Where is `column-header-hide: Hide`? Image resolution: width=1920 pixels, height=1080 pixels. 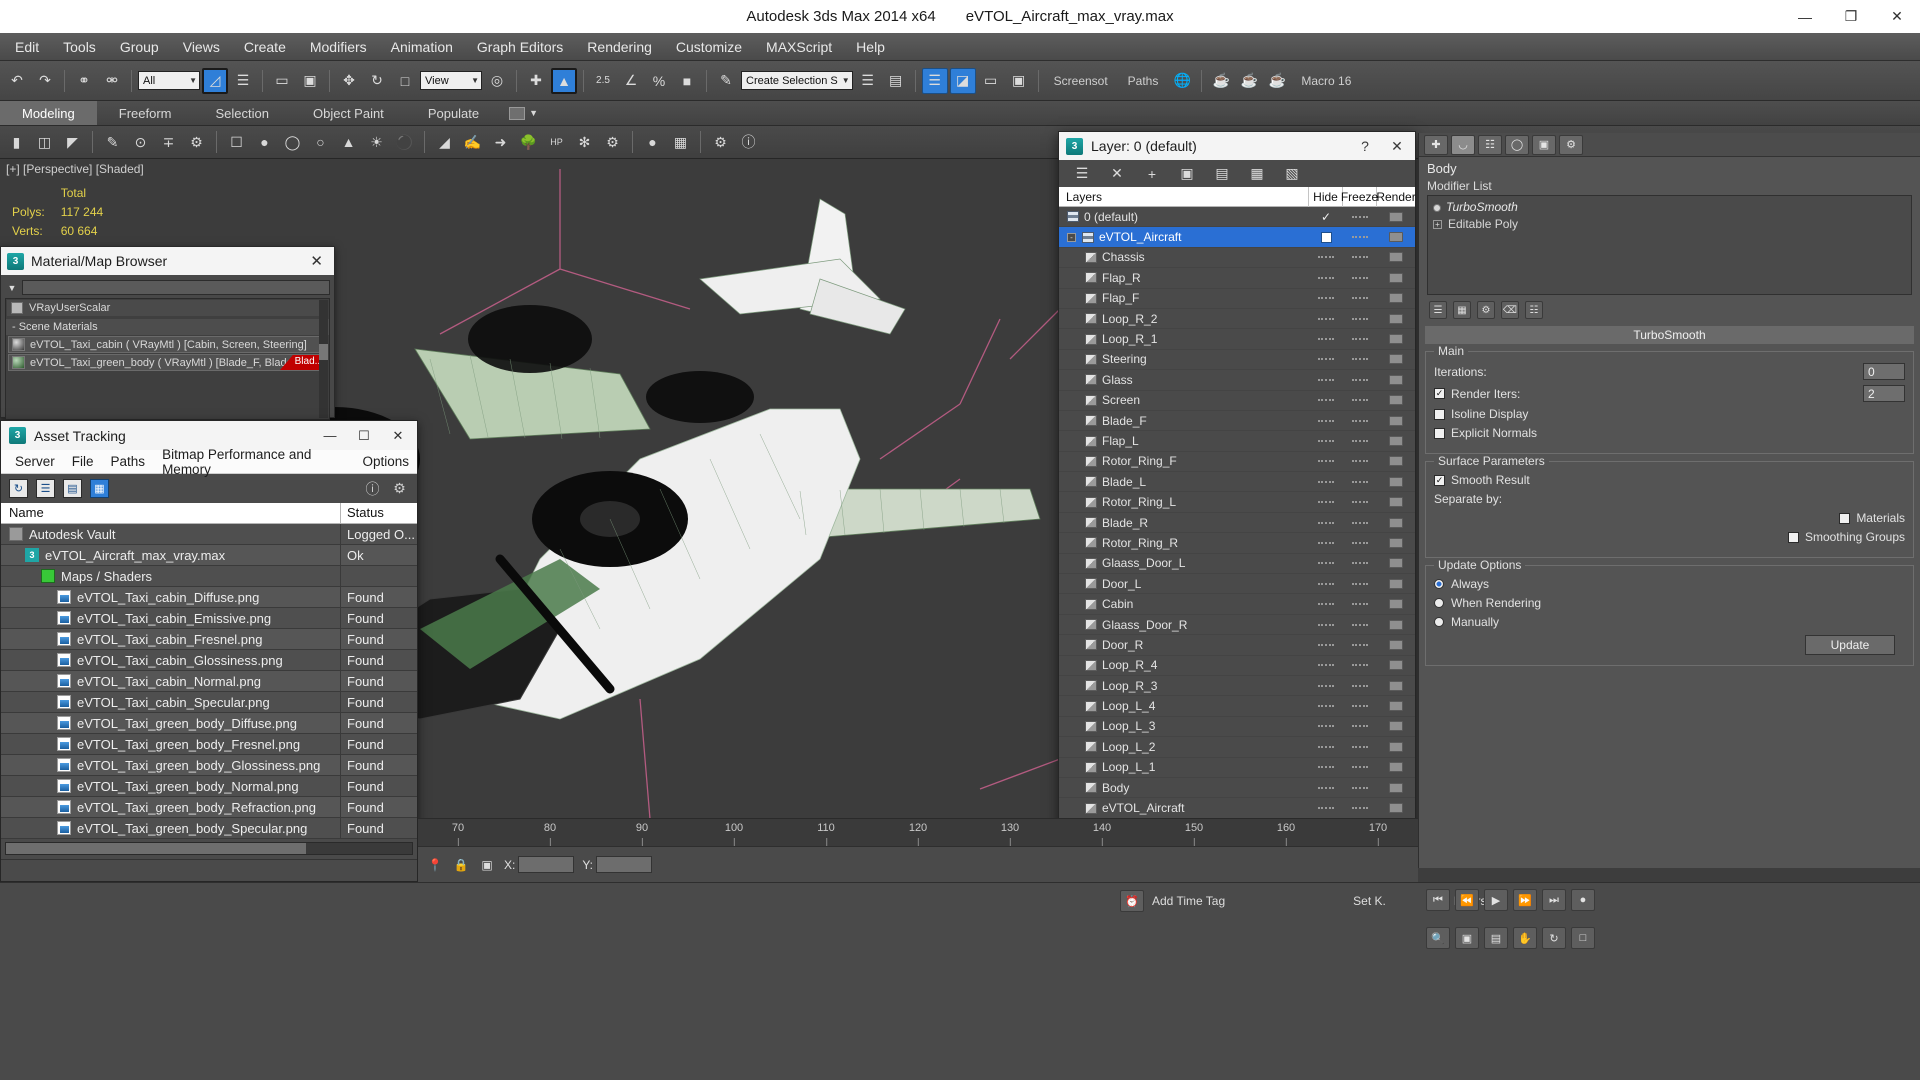
column-header-hide: Hide is located at coordinates (1326, 196).